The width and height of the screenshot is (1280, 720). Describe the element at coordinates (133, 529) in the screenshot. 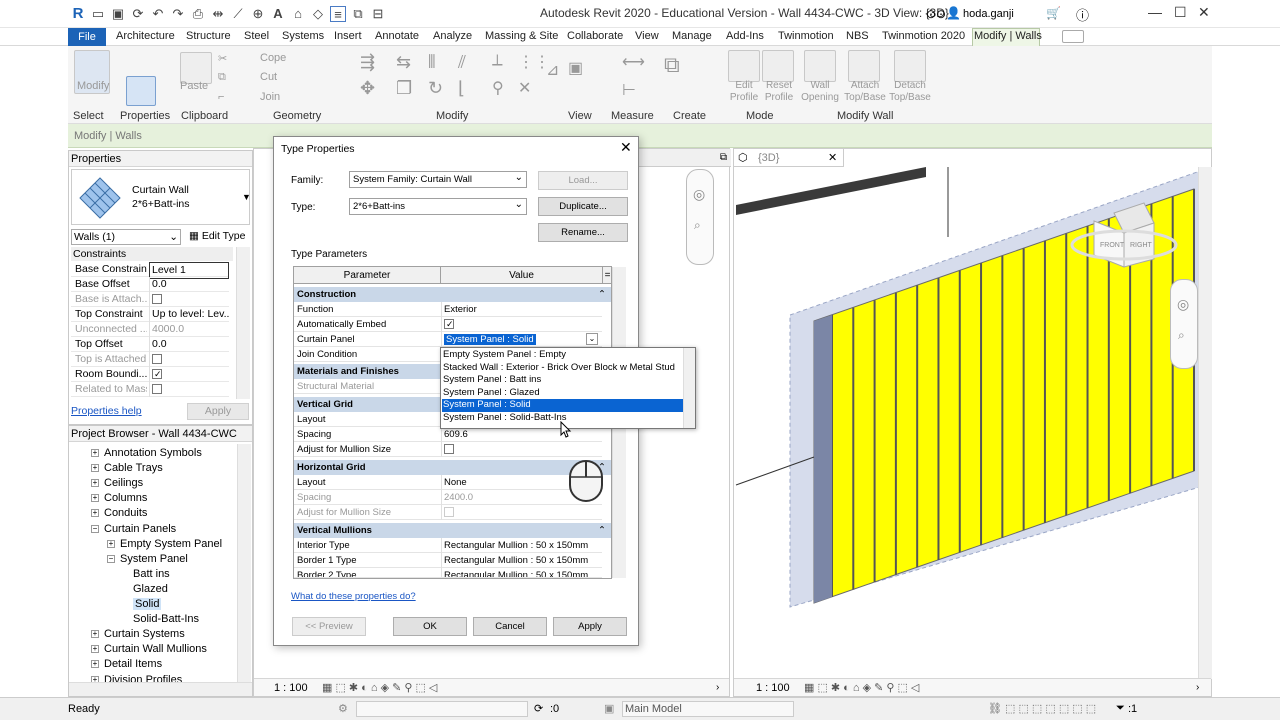

I see `browser-item: − Curtain Panels` at that location.